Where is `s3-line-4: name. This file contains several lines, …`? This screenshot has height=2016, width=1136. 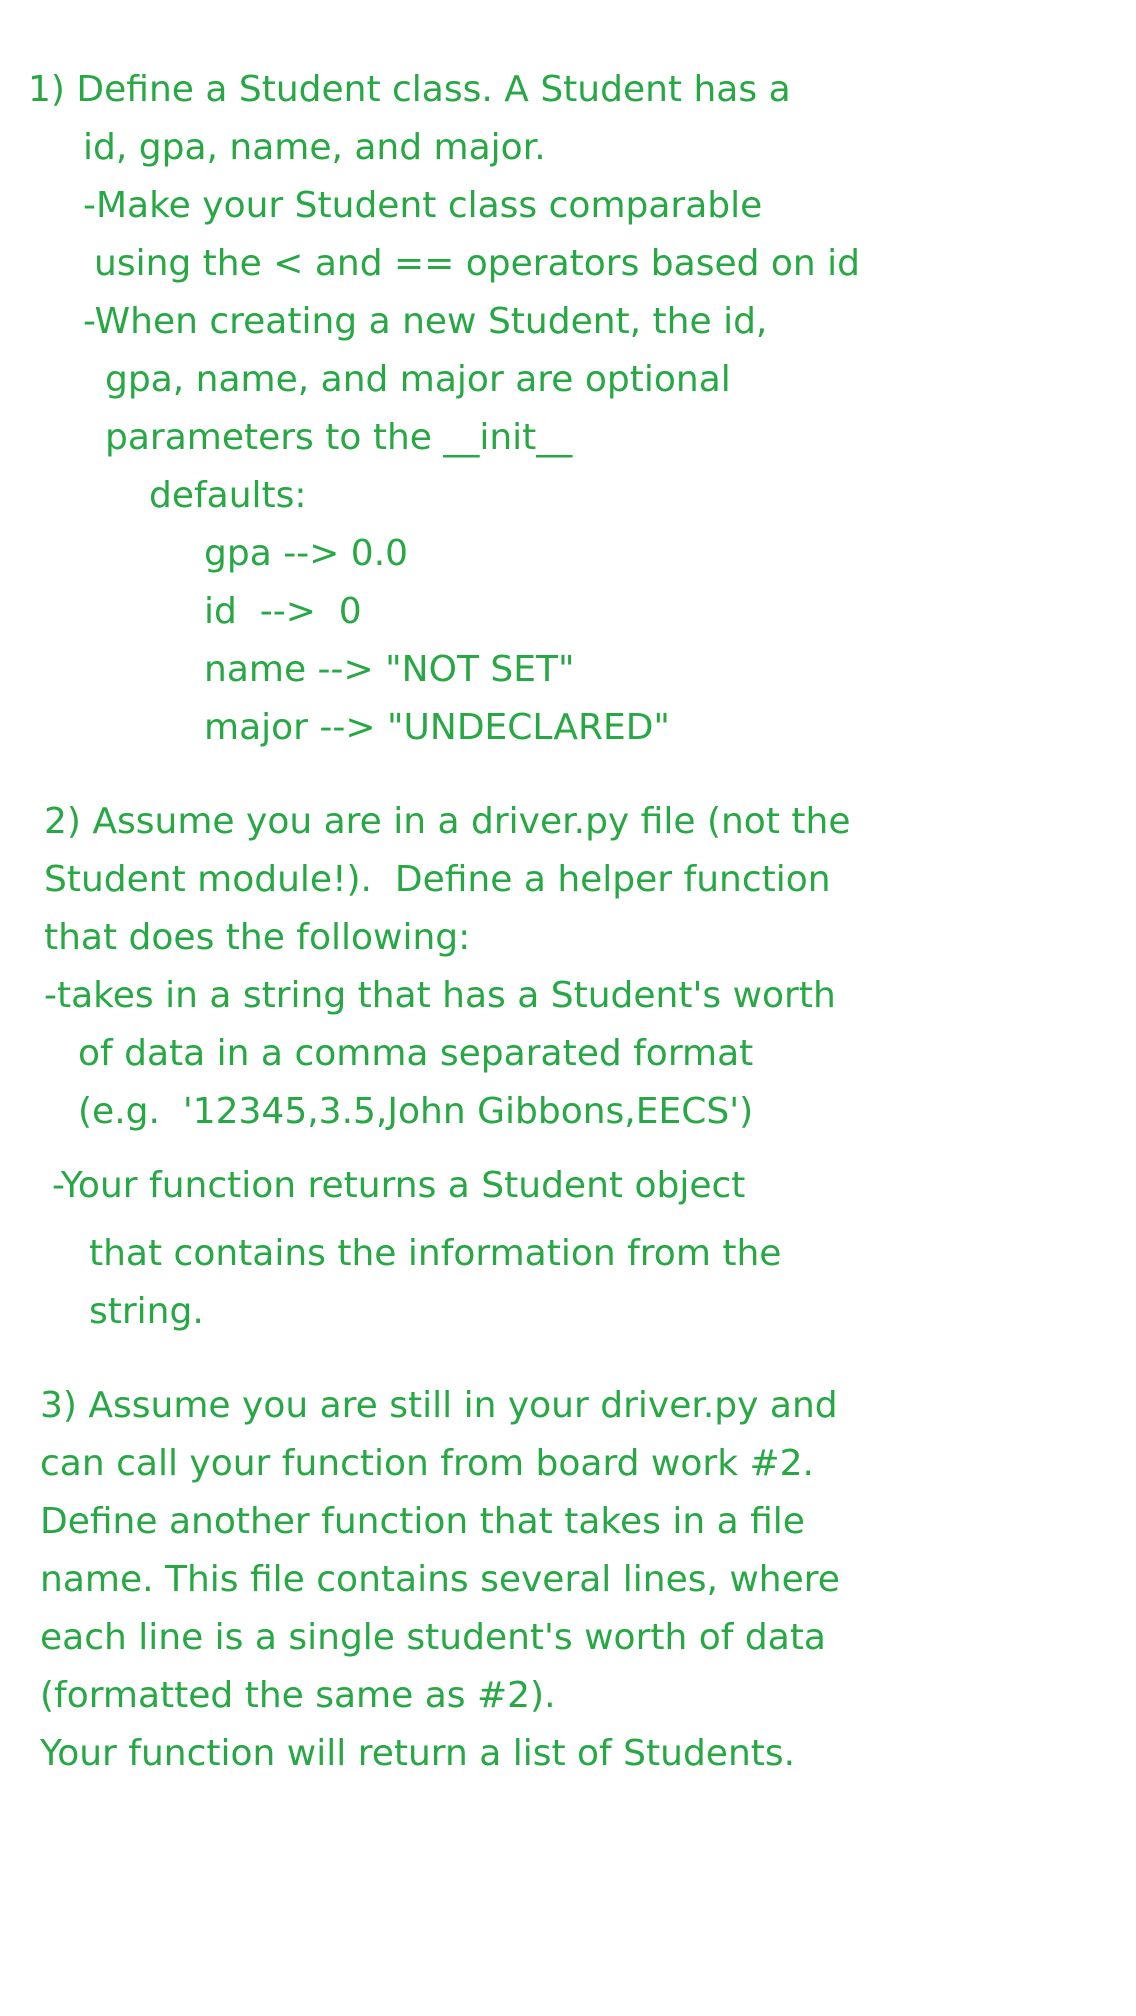 s3-line-4: name. This file contains several lines, … is located at coordinates (440, 1579).